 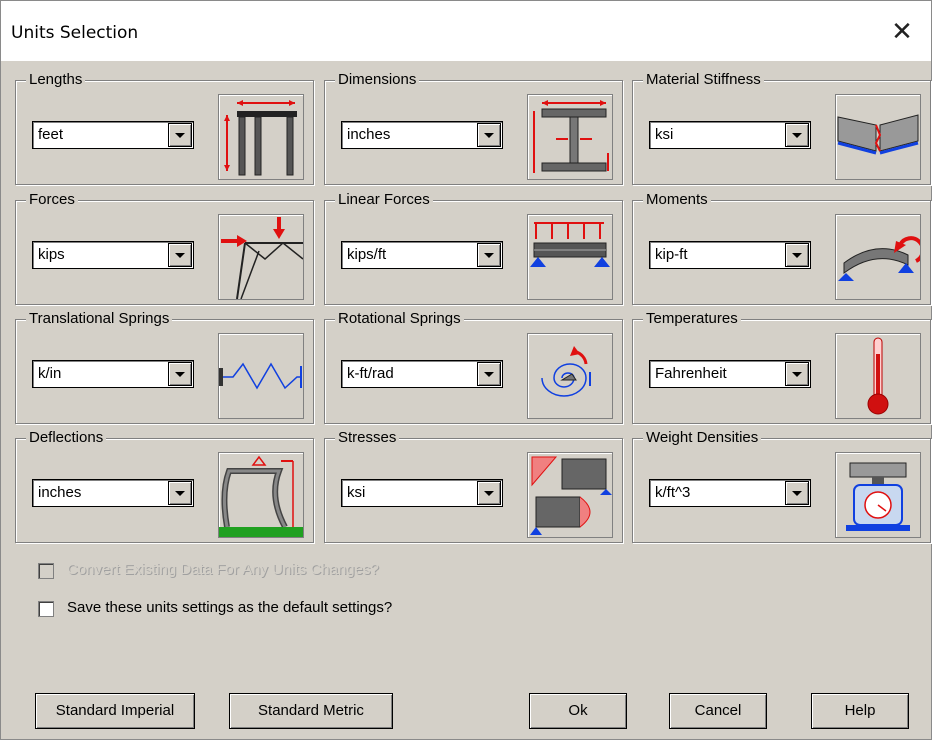 What do you see at coordinates (692, 319) in the screenshot?
I see `group-label-temperatures: Temperatures` at bounding box center [692, 319].